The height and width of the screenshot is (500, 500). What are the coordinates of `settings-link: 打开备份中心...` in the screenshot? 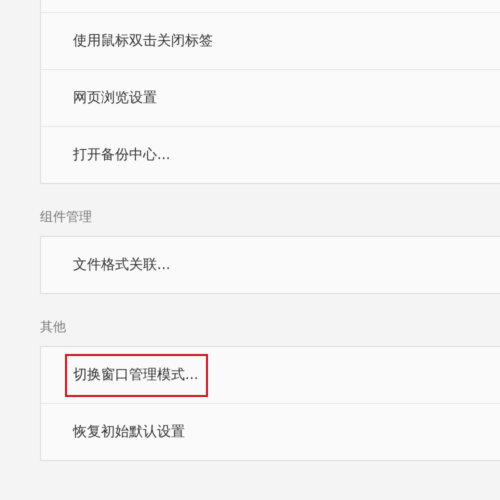 It's located at (122, 155).